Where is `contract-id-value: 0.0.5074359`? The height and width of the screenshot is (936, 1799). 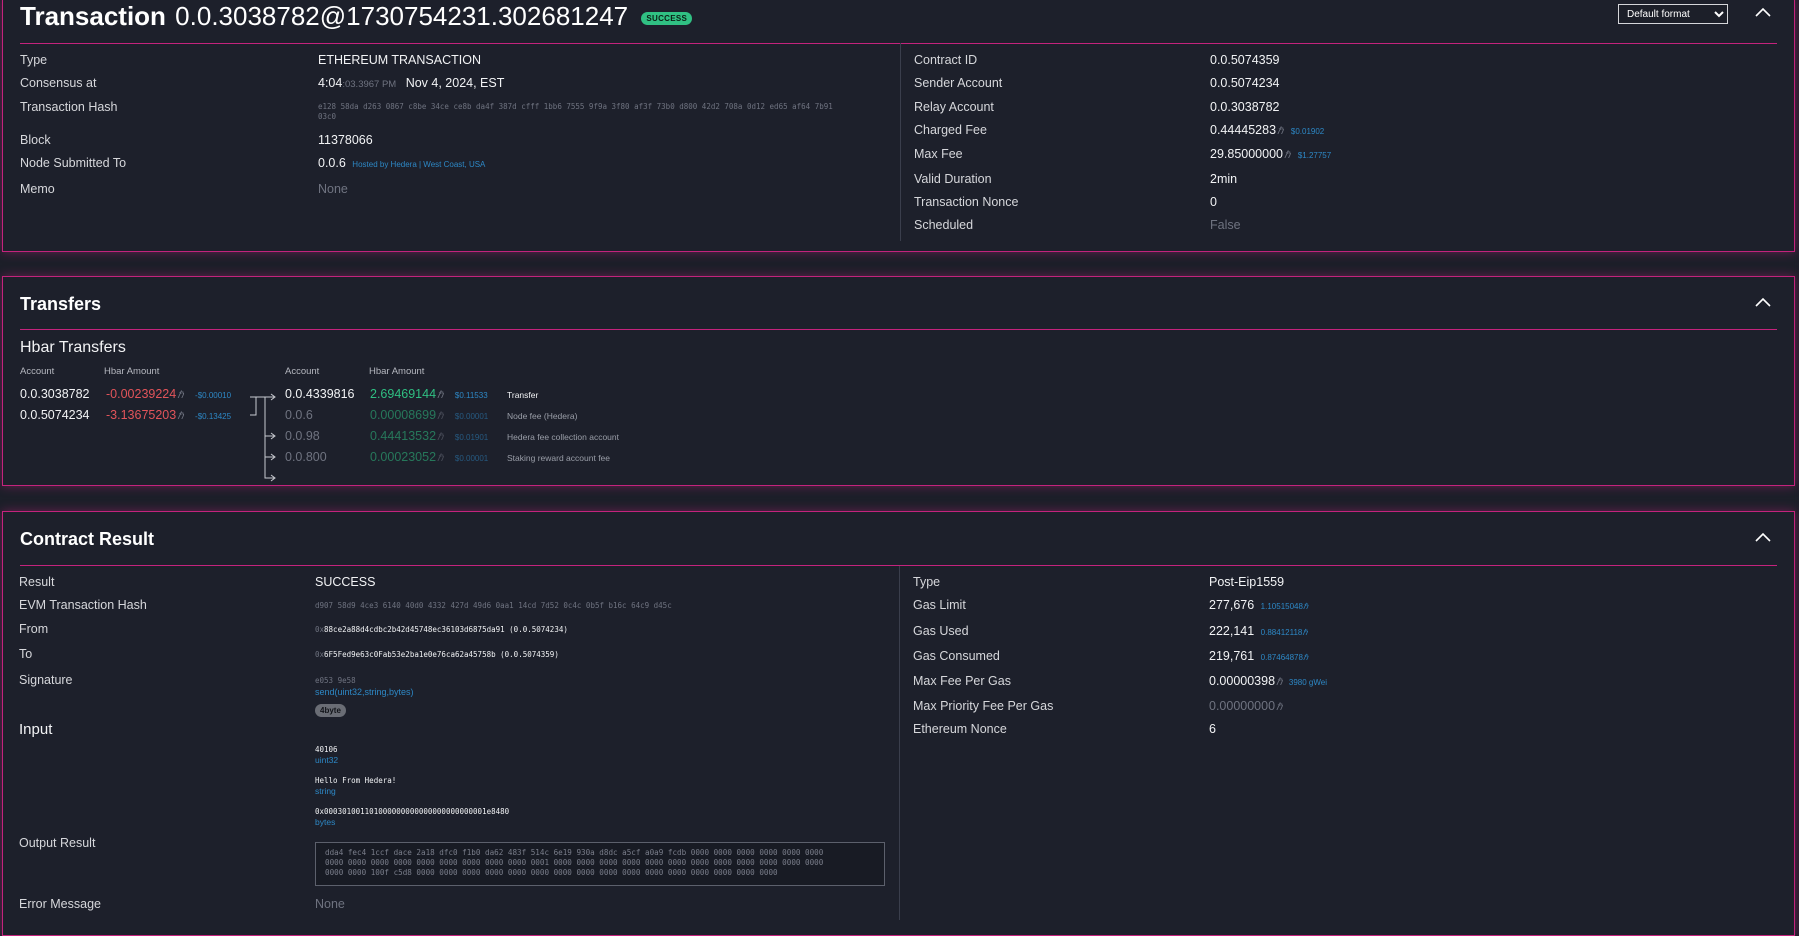
contract-id-value: 0.0.5074359 is located at coordinates (1245, 60).